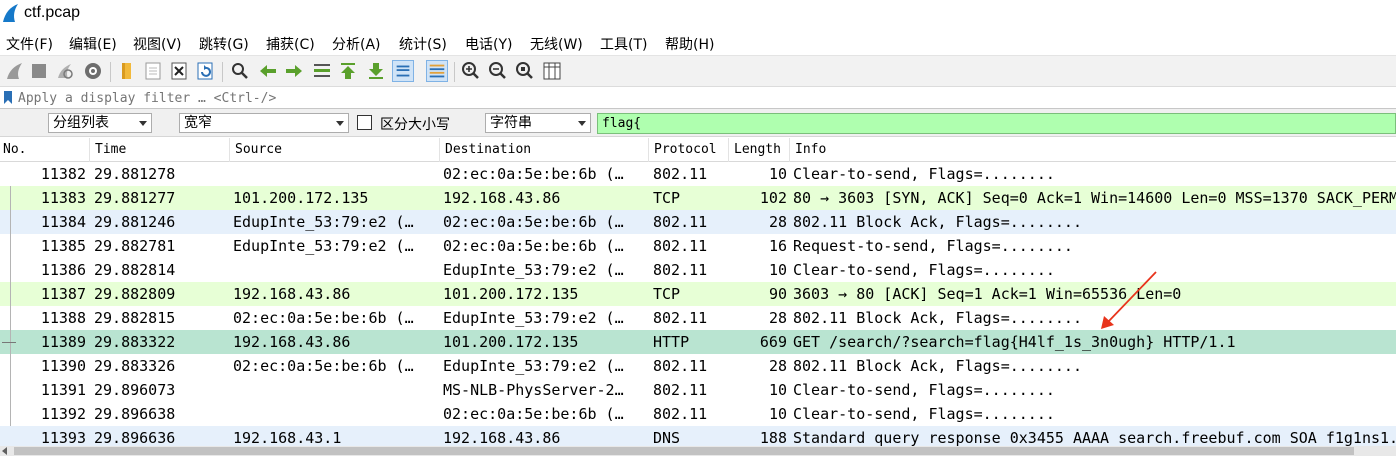 This screenshot has width=1396, height=456. I want to click on menu-go: 跳转(G), so click(224, 44).